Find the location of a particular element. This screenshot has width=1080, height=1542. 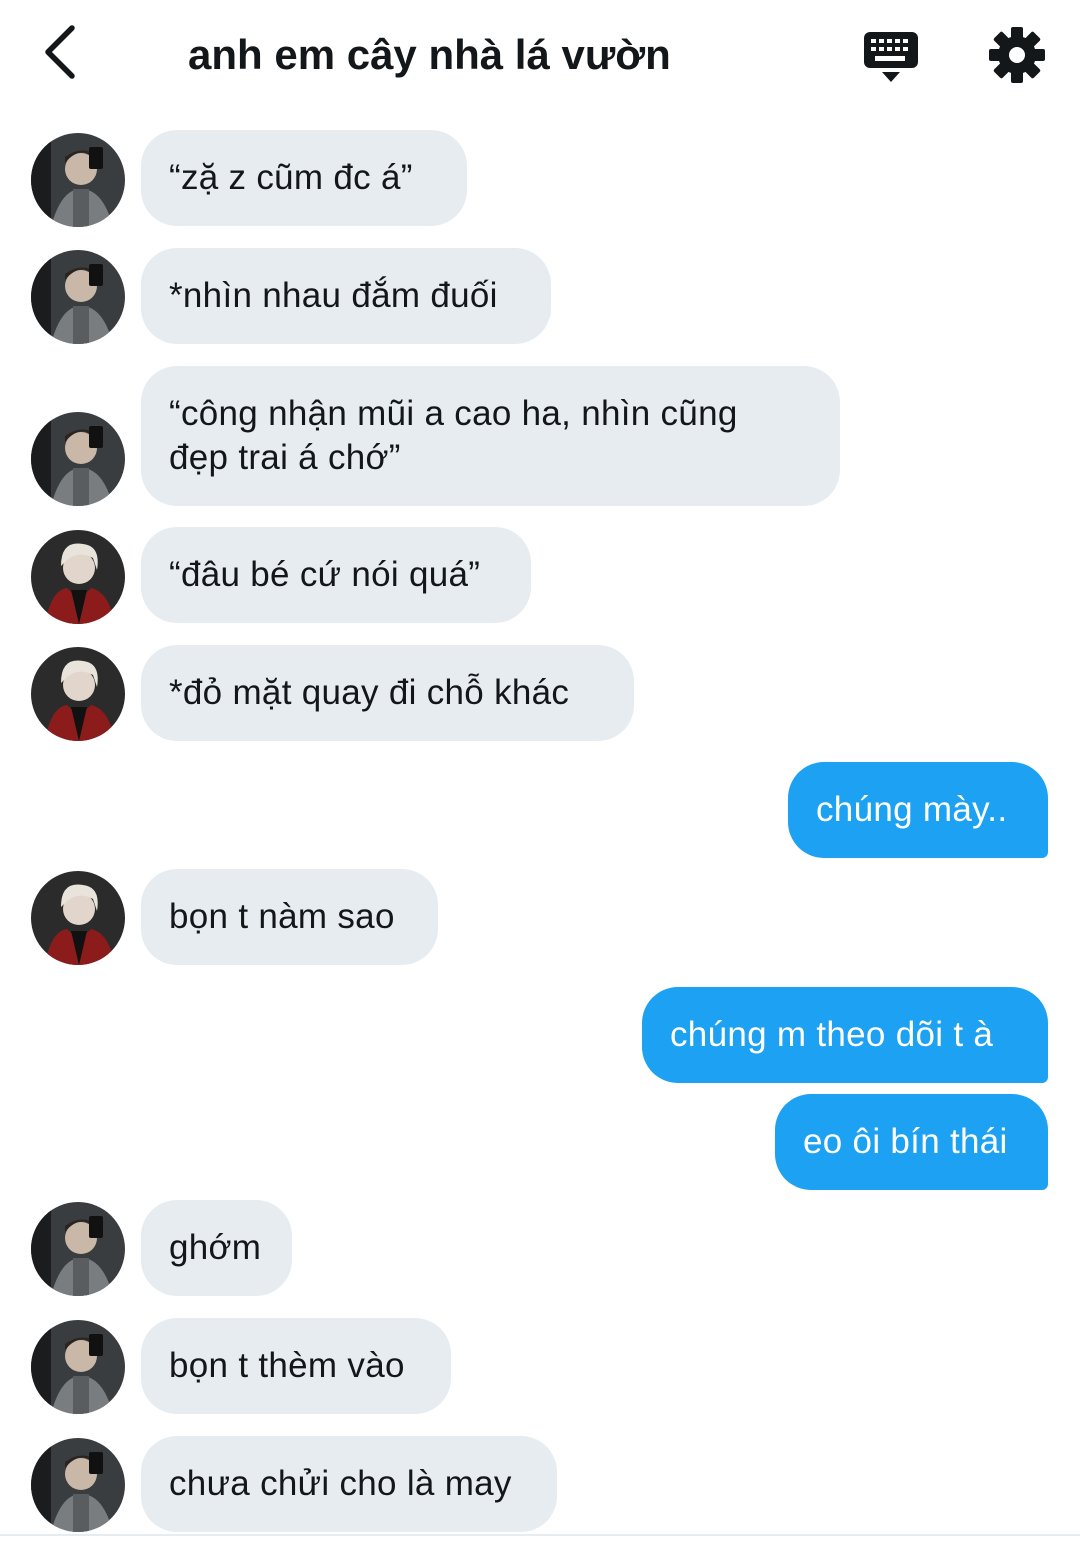

keyboard-icon is located at coordinates (892, 61).